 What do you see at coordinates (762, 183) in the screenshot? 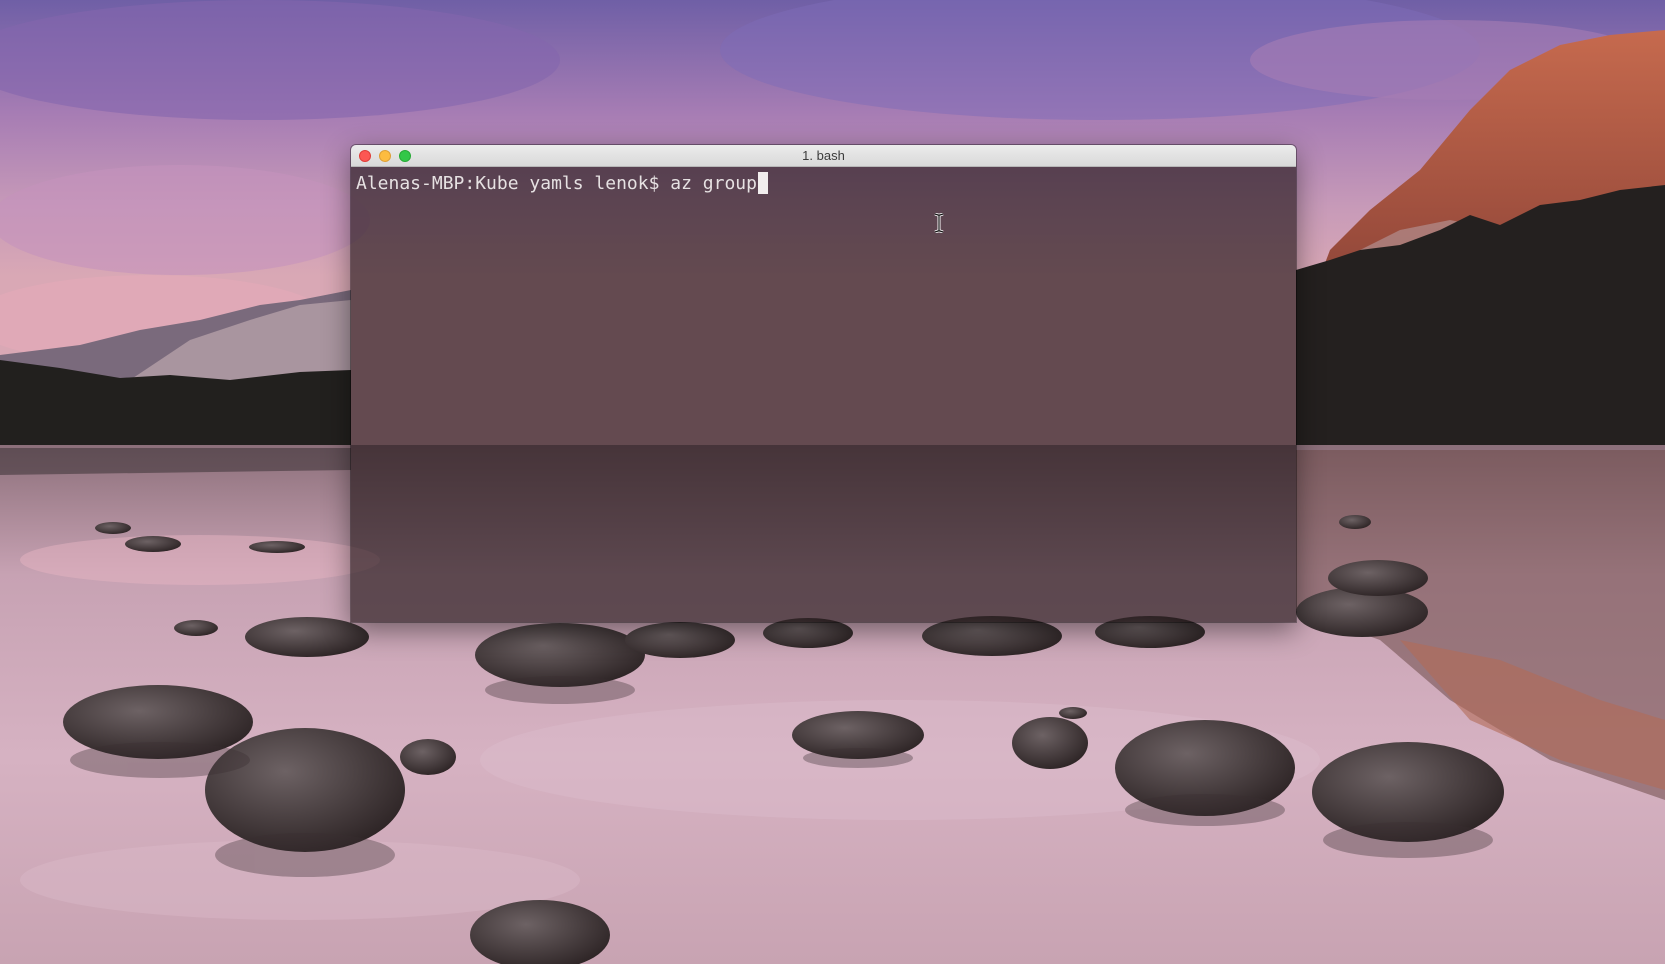
I see `text-cursor` at bounding box center [762, 183].